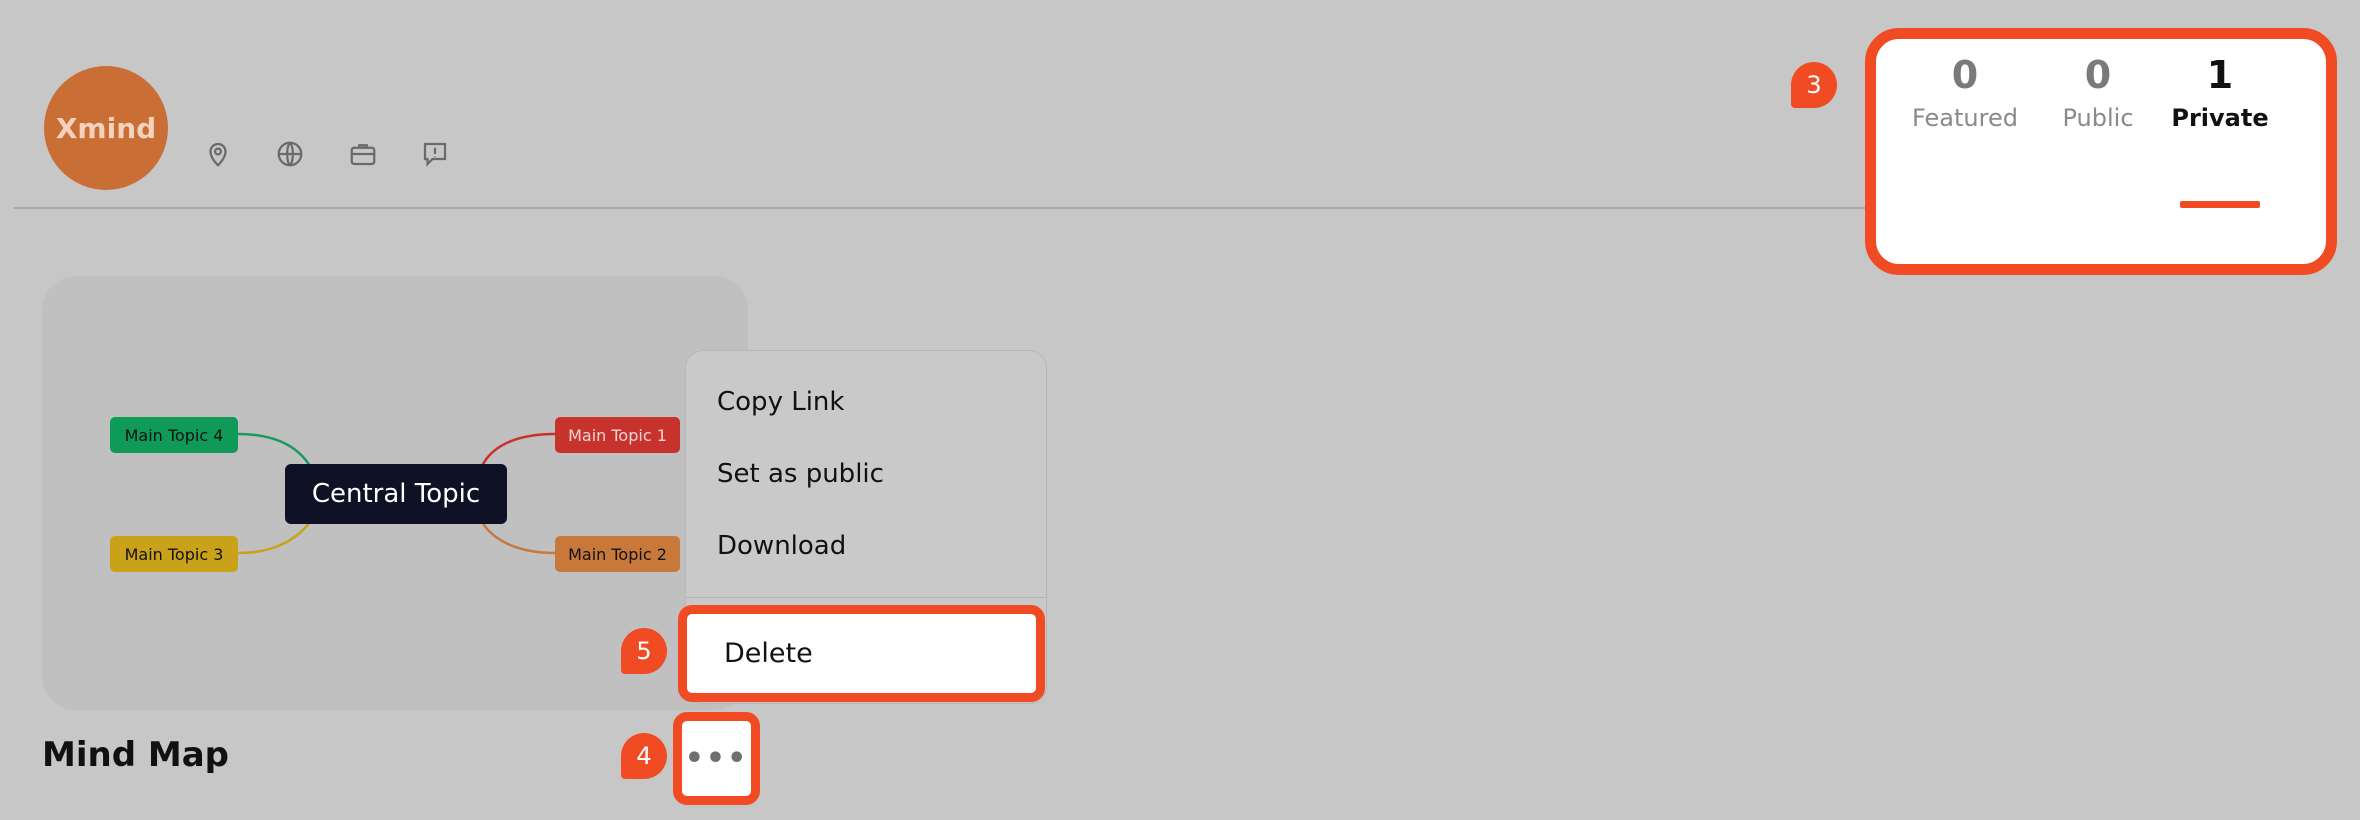 This screenshot has height=820, width=2360. I want to click on tab-private: 1 Private, so click(2220, 94).